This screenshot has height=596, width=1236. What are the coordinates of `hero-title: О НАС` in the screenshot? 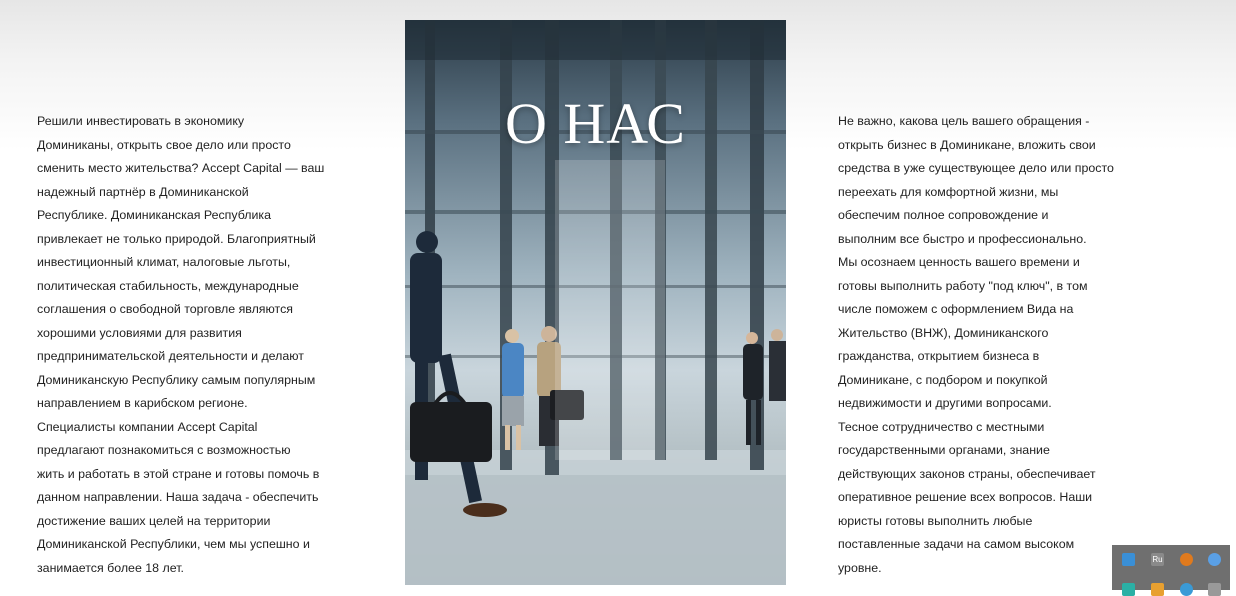 It's located at (595, 123).